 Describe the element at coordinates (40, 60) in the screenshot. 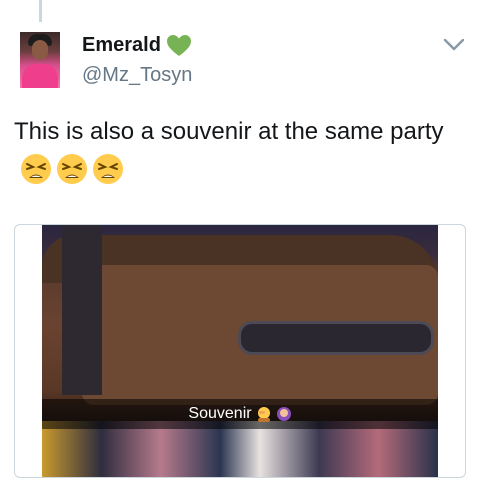

I see `avatar` at that location.